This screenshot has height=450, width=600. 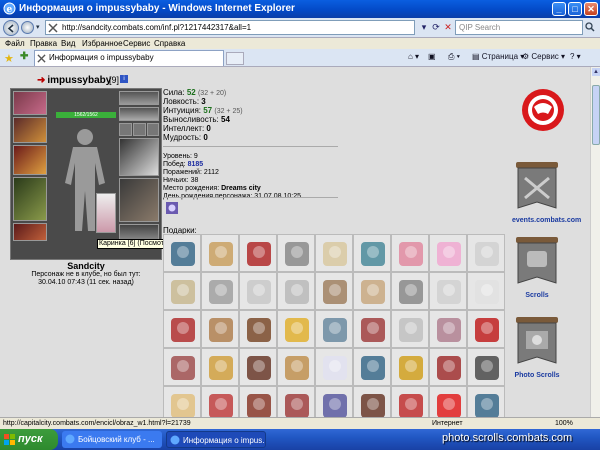 I want to click on refresh-icon: ⟳, so click(x=436, y=27).